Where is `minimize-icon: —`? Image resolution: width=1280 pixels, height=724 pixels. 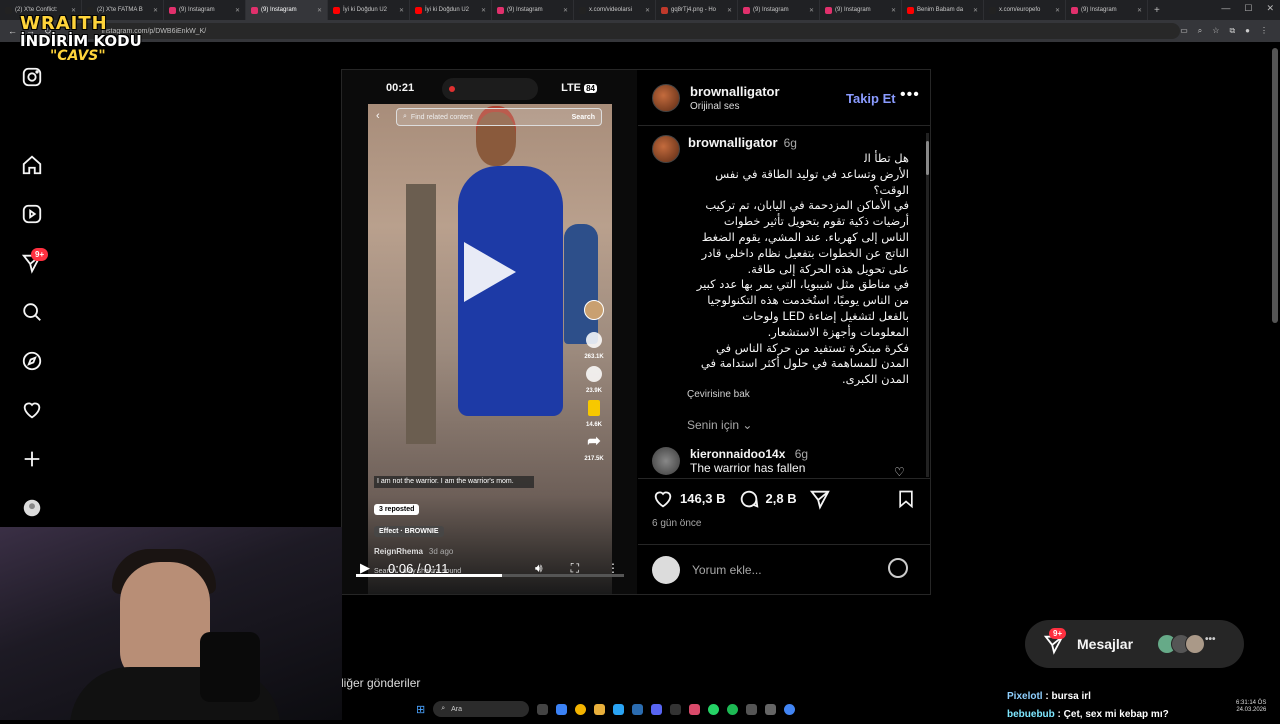 minimize-icon: — is located at coordinates (1225, 8).